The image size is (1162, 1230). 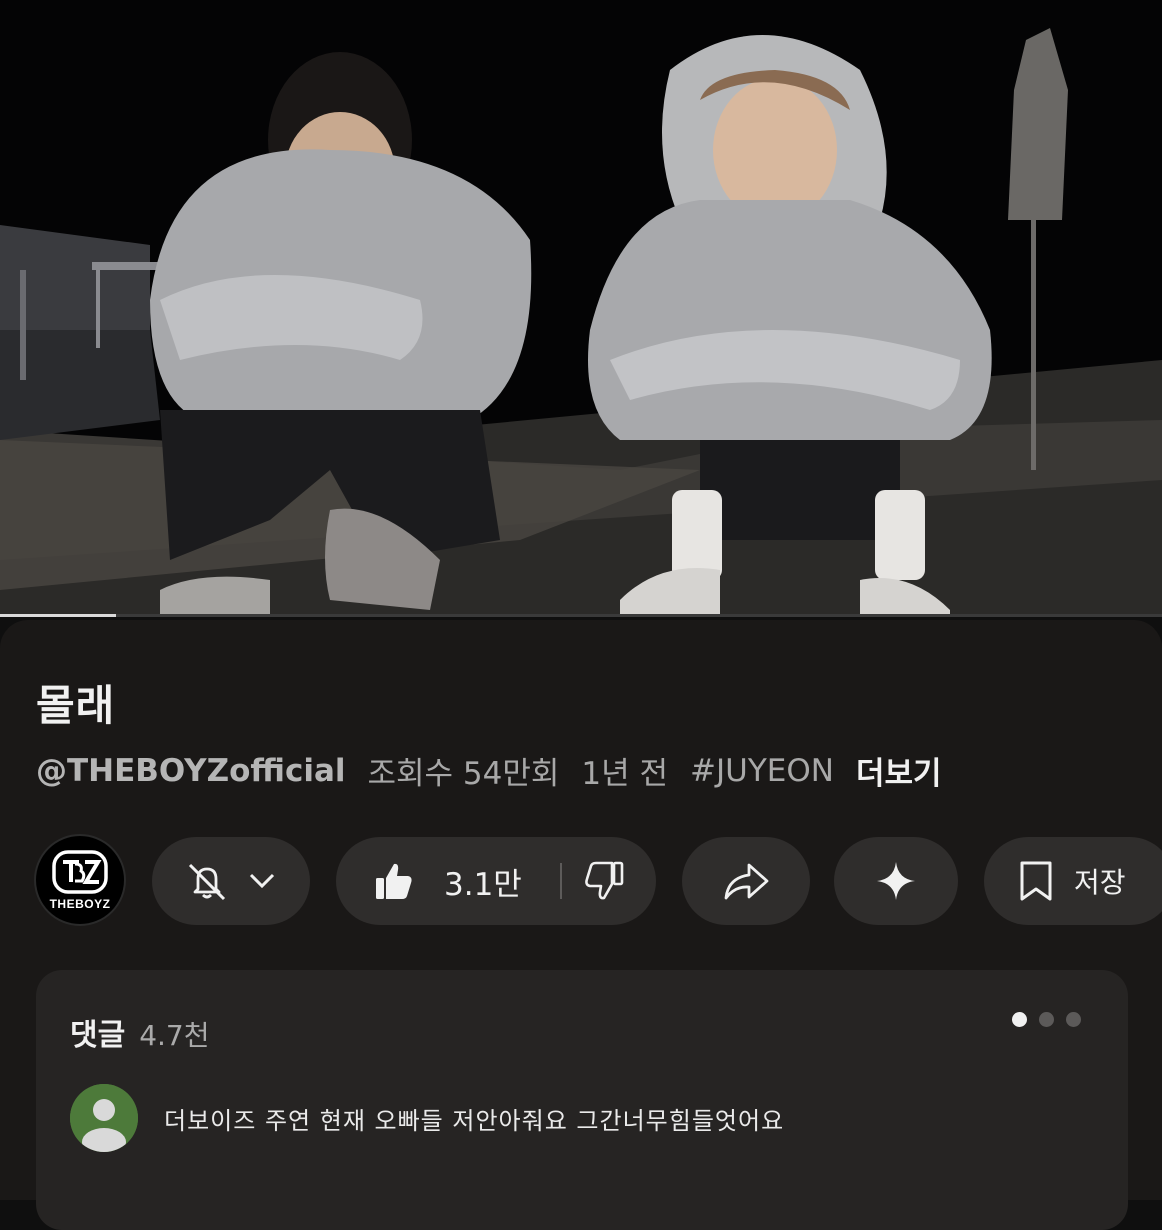 What do you see at coordinates (625, 774) in the screenshot?
I see `upload-age: 1년 전` at bounding box center [625, 774].